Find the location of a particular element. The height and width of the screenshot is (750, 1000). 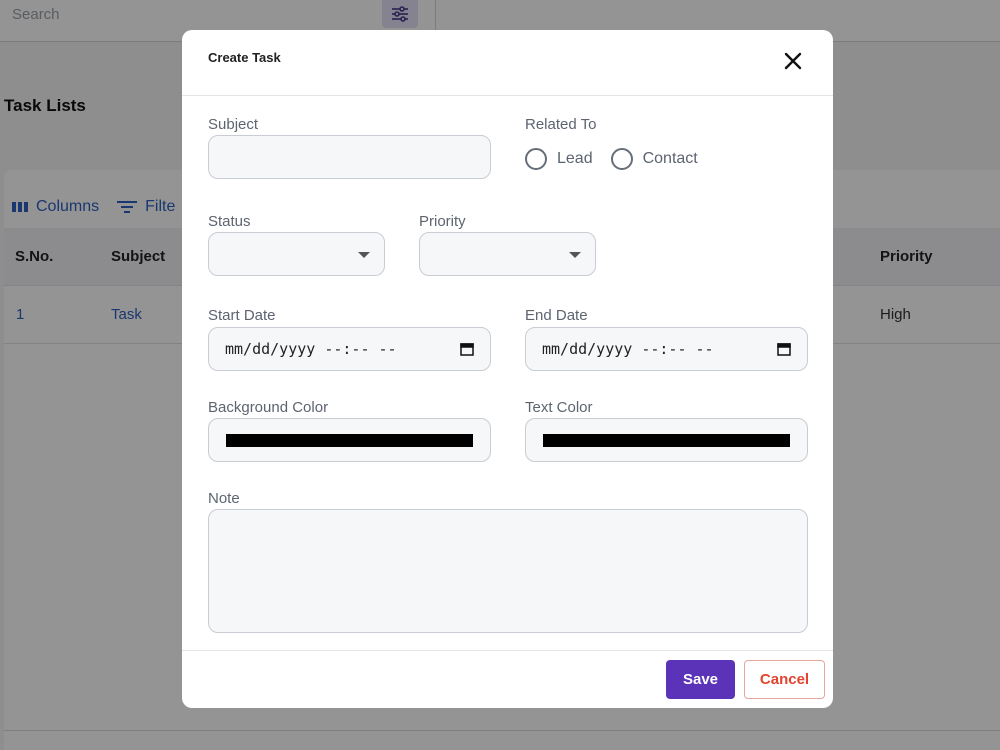

end-date-input: mm/dd/yyyy --:-- -- is located at coordinates (666, 349).